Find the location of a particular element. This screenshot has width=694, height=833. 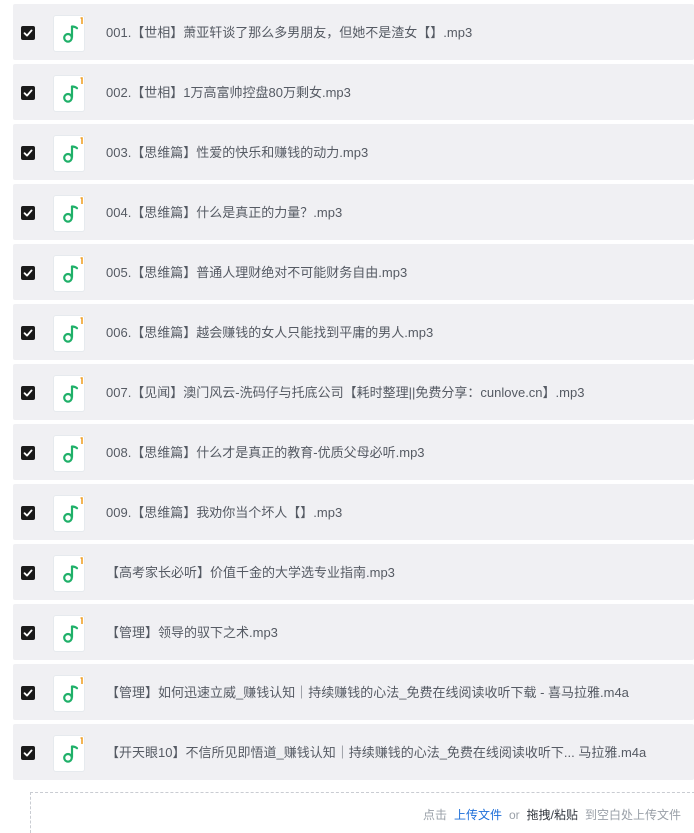

dropzone-hint: 点击 上传文件 or 拖拽/粘贴 到空白处上传文件 is located at coordinates (552, 815).